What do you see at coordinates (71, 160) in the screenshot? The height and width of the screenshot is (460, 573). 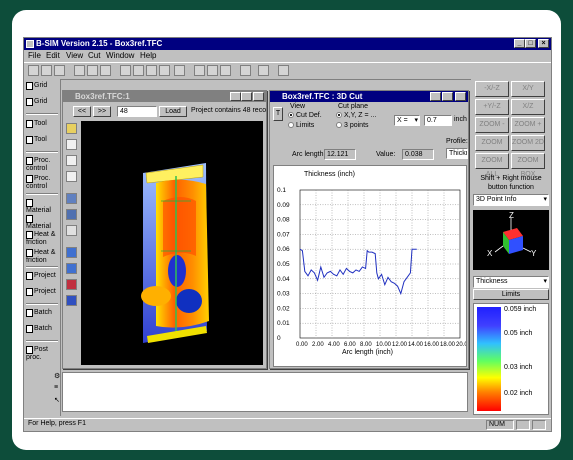 I see `select-icon` at bounding box center [71, 160].